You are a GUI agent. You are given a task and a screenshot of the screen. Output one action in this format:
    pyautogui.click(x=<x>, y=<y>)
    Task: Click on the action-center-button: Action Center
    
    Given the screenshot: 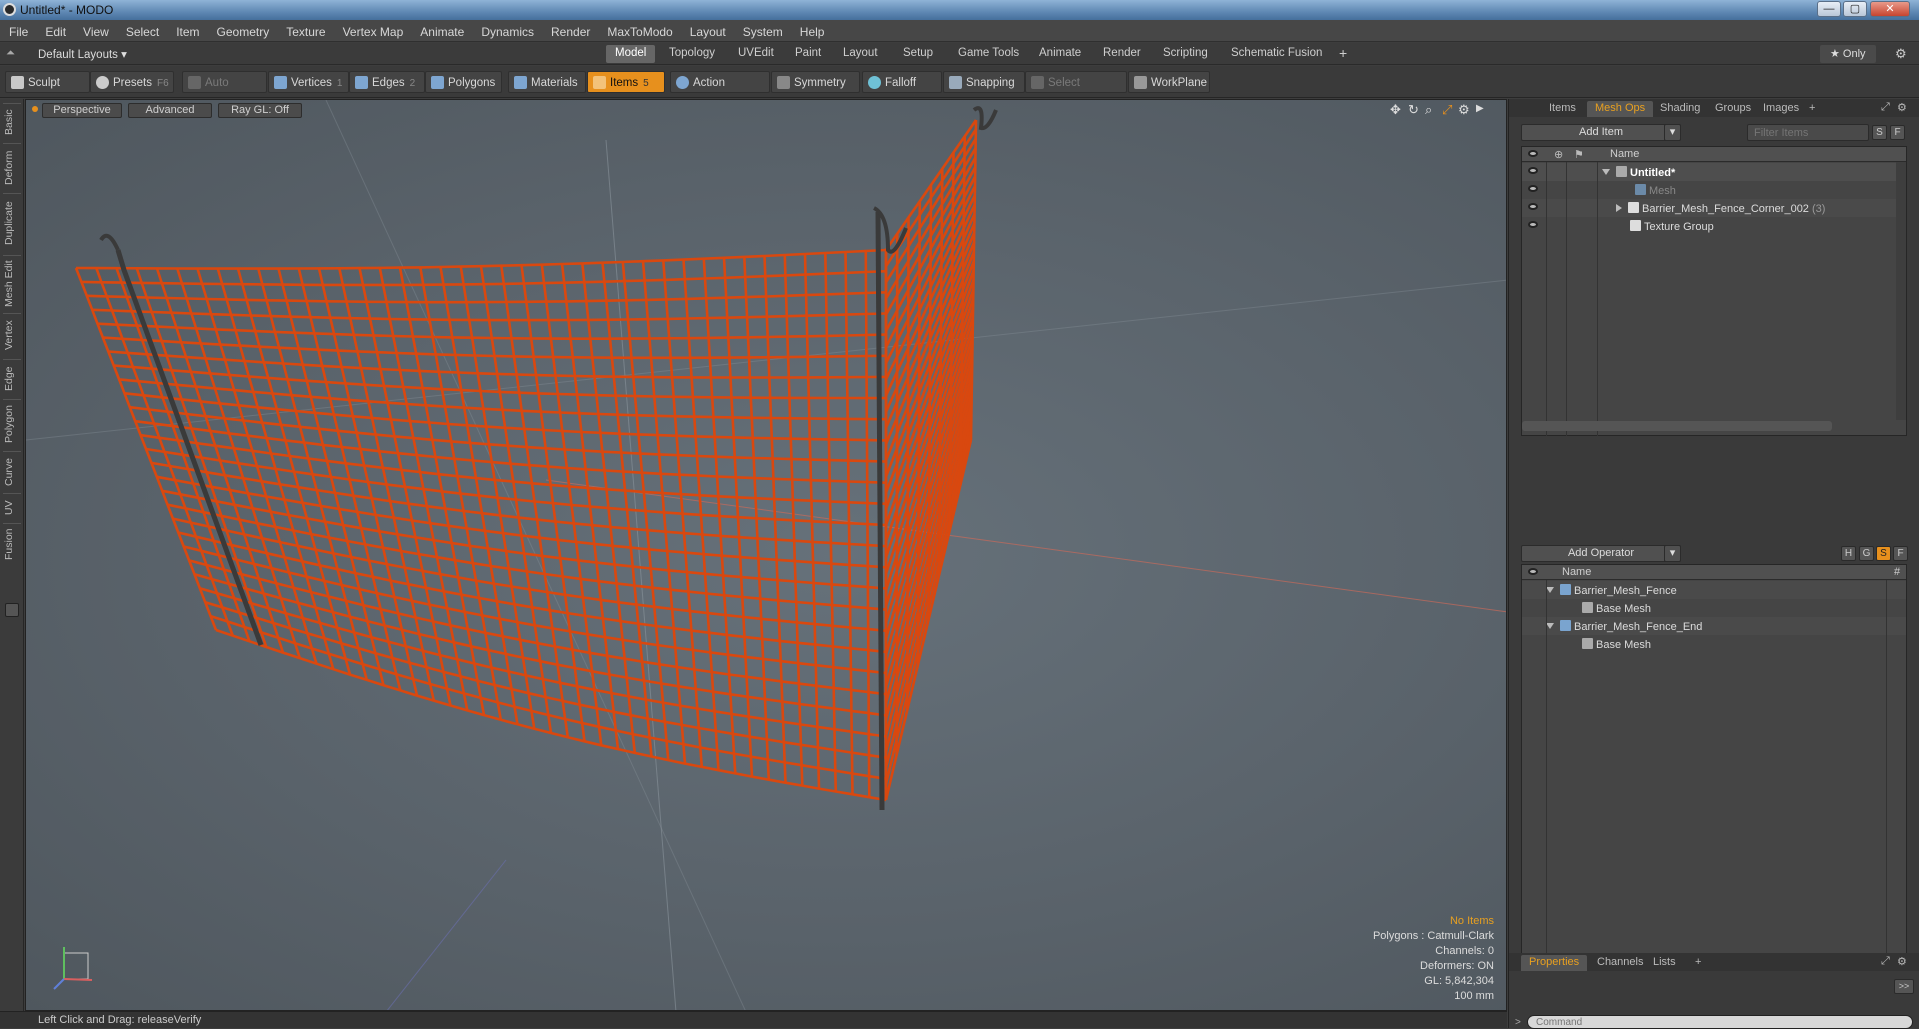 What is the action you would take?
    pyautogui.click(x=720, y=91)
    